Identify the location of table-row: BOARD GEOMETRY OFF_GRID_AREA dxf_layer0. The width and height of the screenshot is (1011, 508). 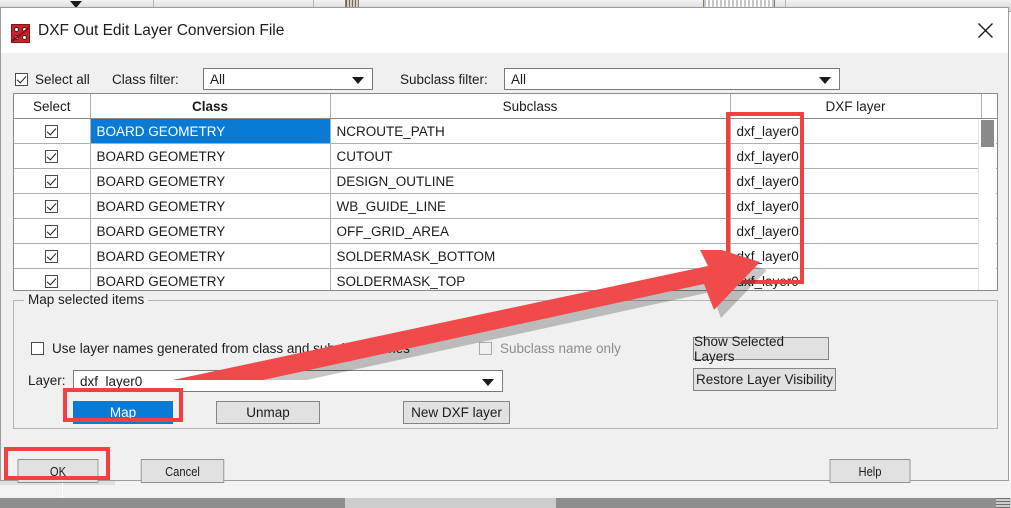
(505, 231).